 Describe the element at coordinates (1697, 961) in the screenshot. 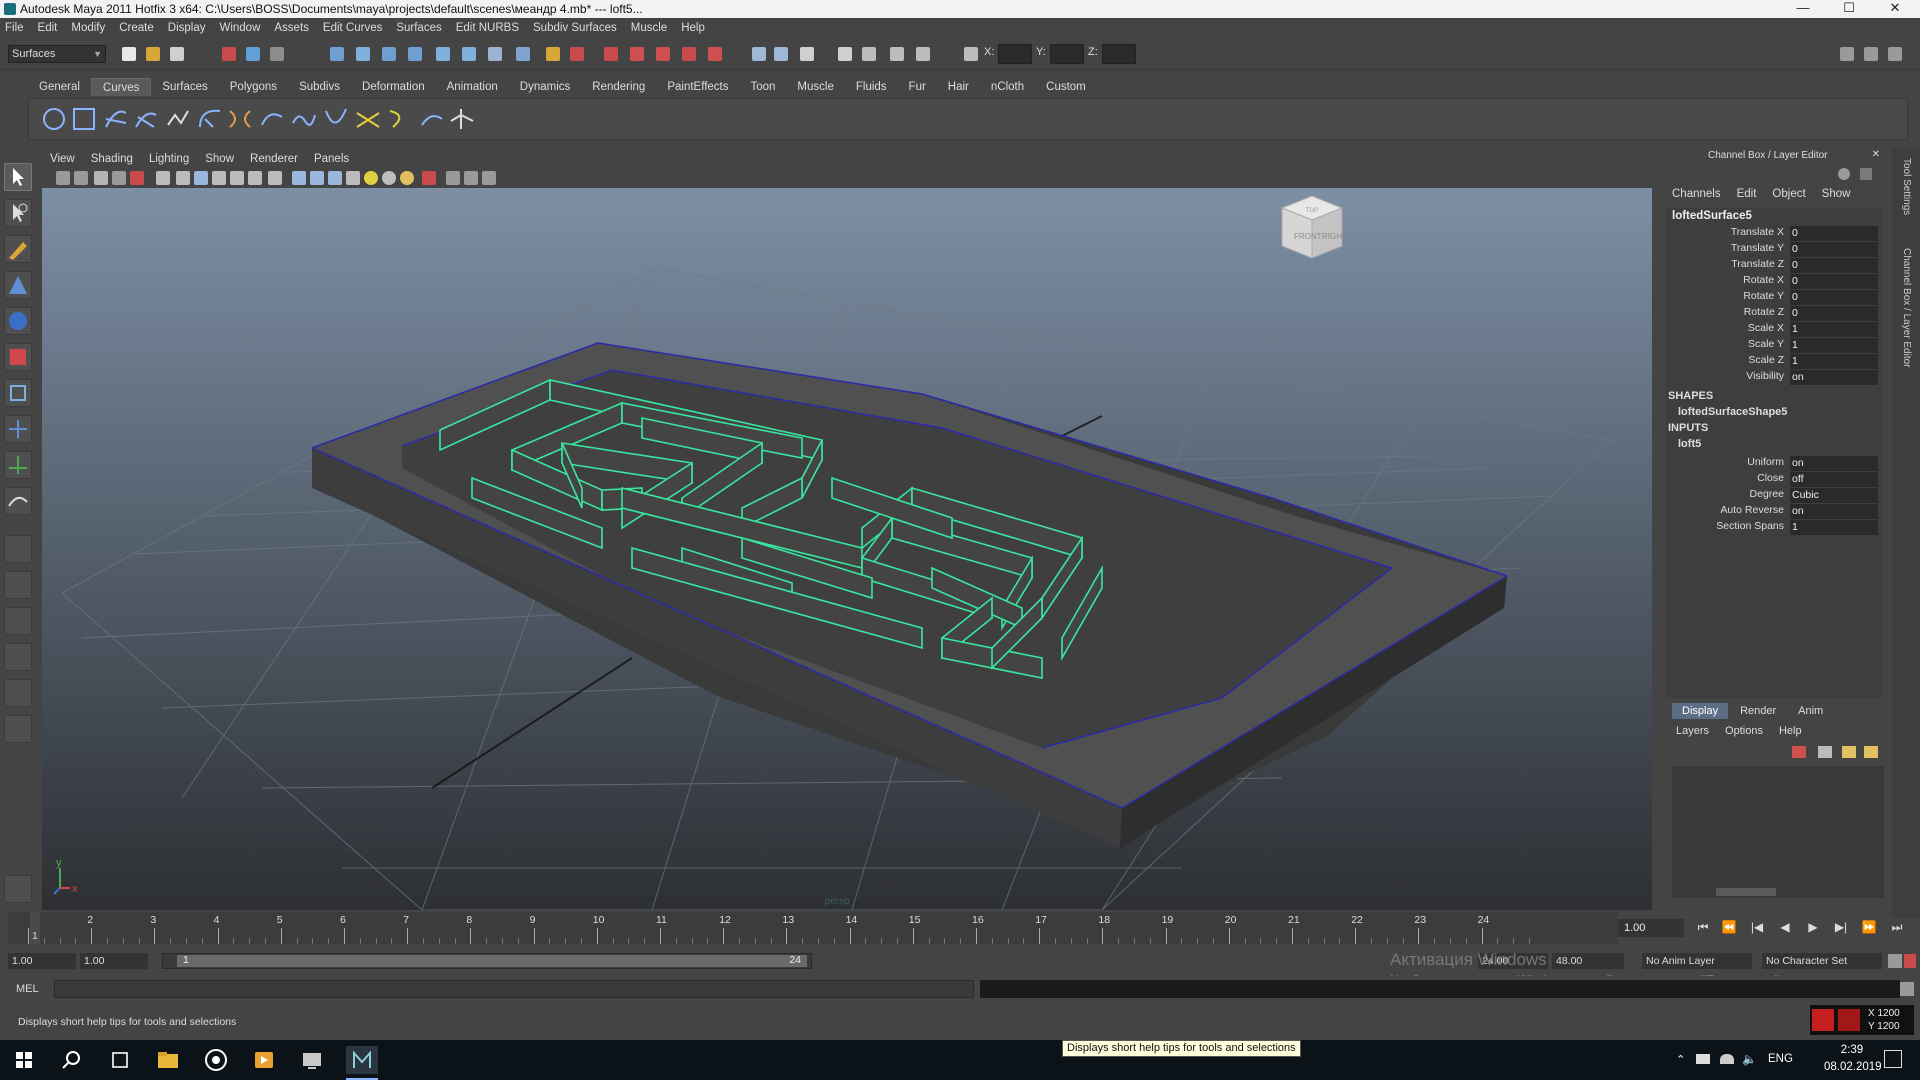

I see `anim-layer-select: No Anim Layer` at that location.